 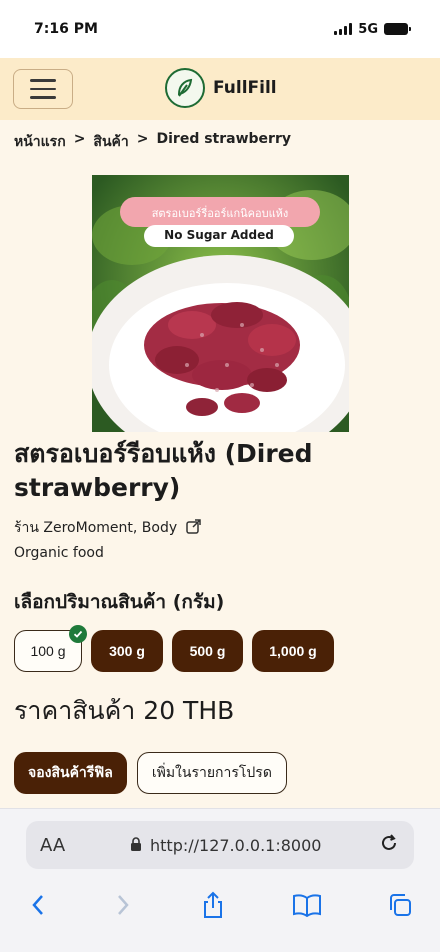 What do you see at coordinates (124, 710) in the screenshot?
I see `product-price: ราคาสินค้า 20 THB` at bounding box center [124, 710].